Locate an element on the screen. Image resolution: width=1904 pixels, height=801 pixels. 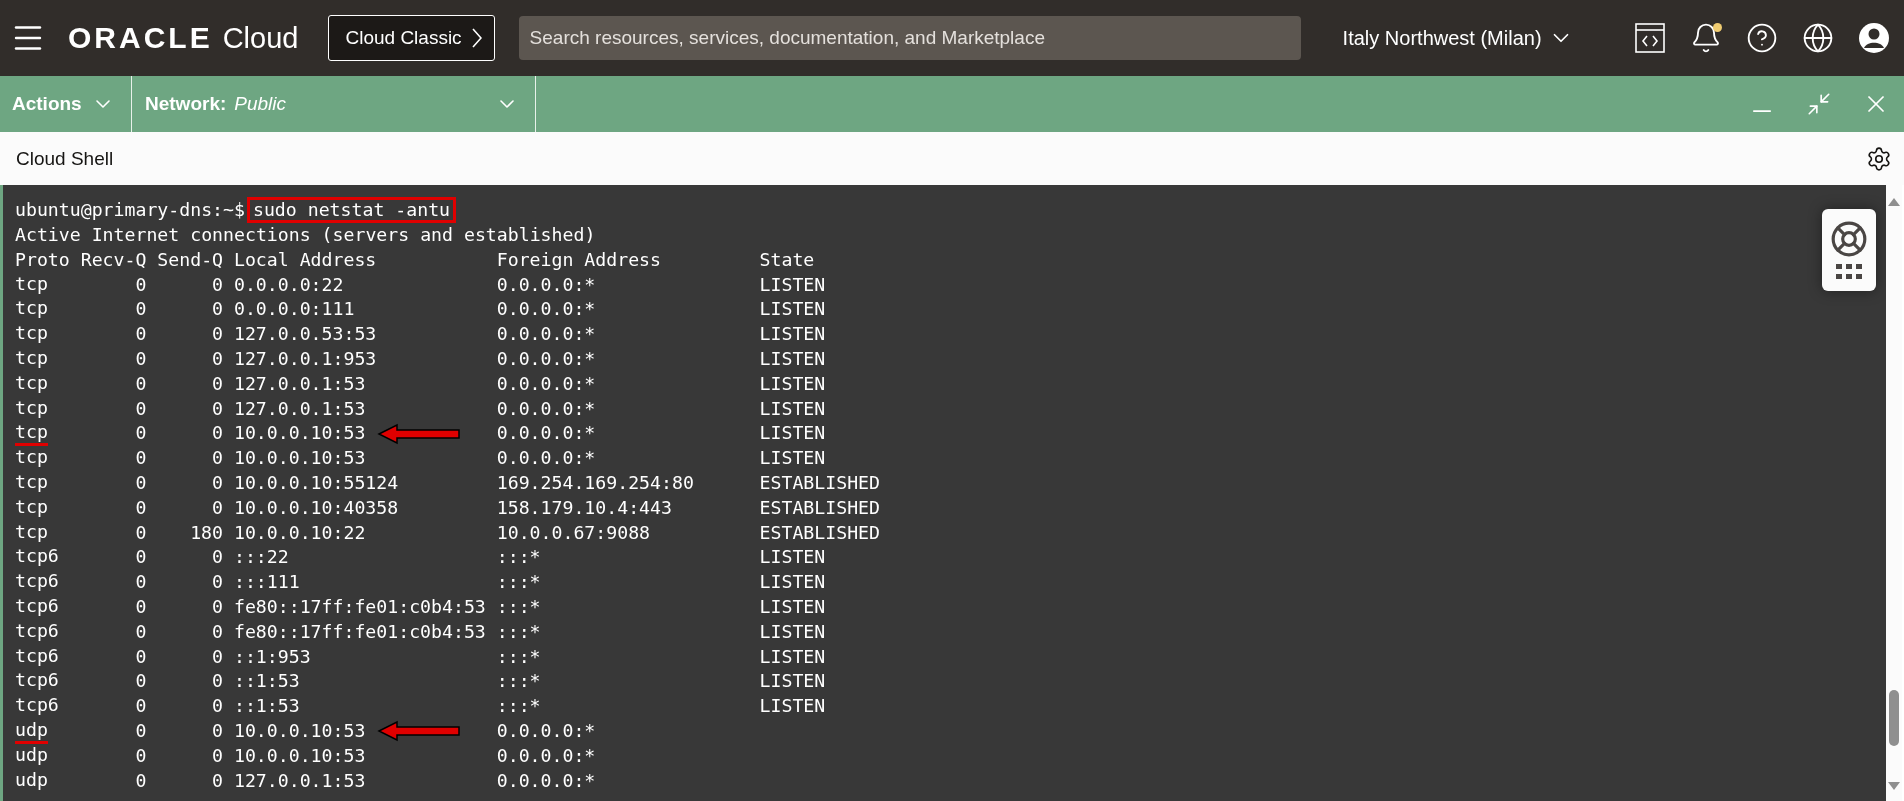
column-header: Send-Q is located at coordinates (191, 259).